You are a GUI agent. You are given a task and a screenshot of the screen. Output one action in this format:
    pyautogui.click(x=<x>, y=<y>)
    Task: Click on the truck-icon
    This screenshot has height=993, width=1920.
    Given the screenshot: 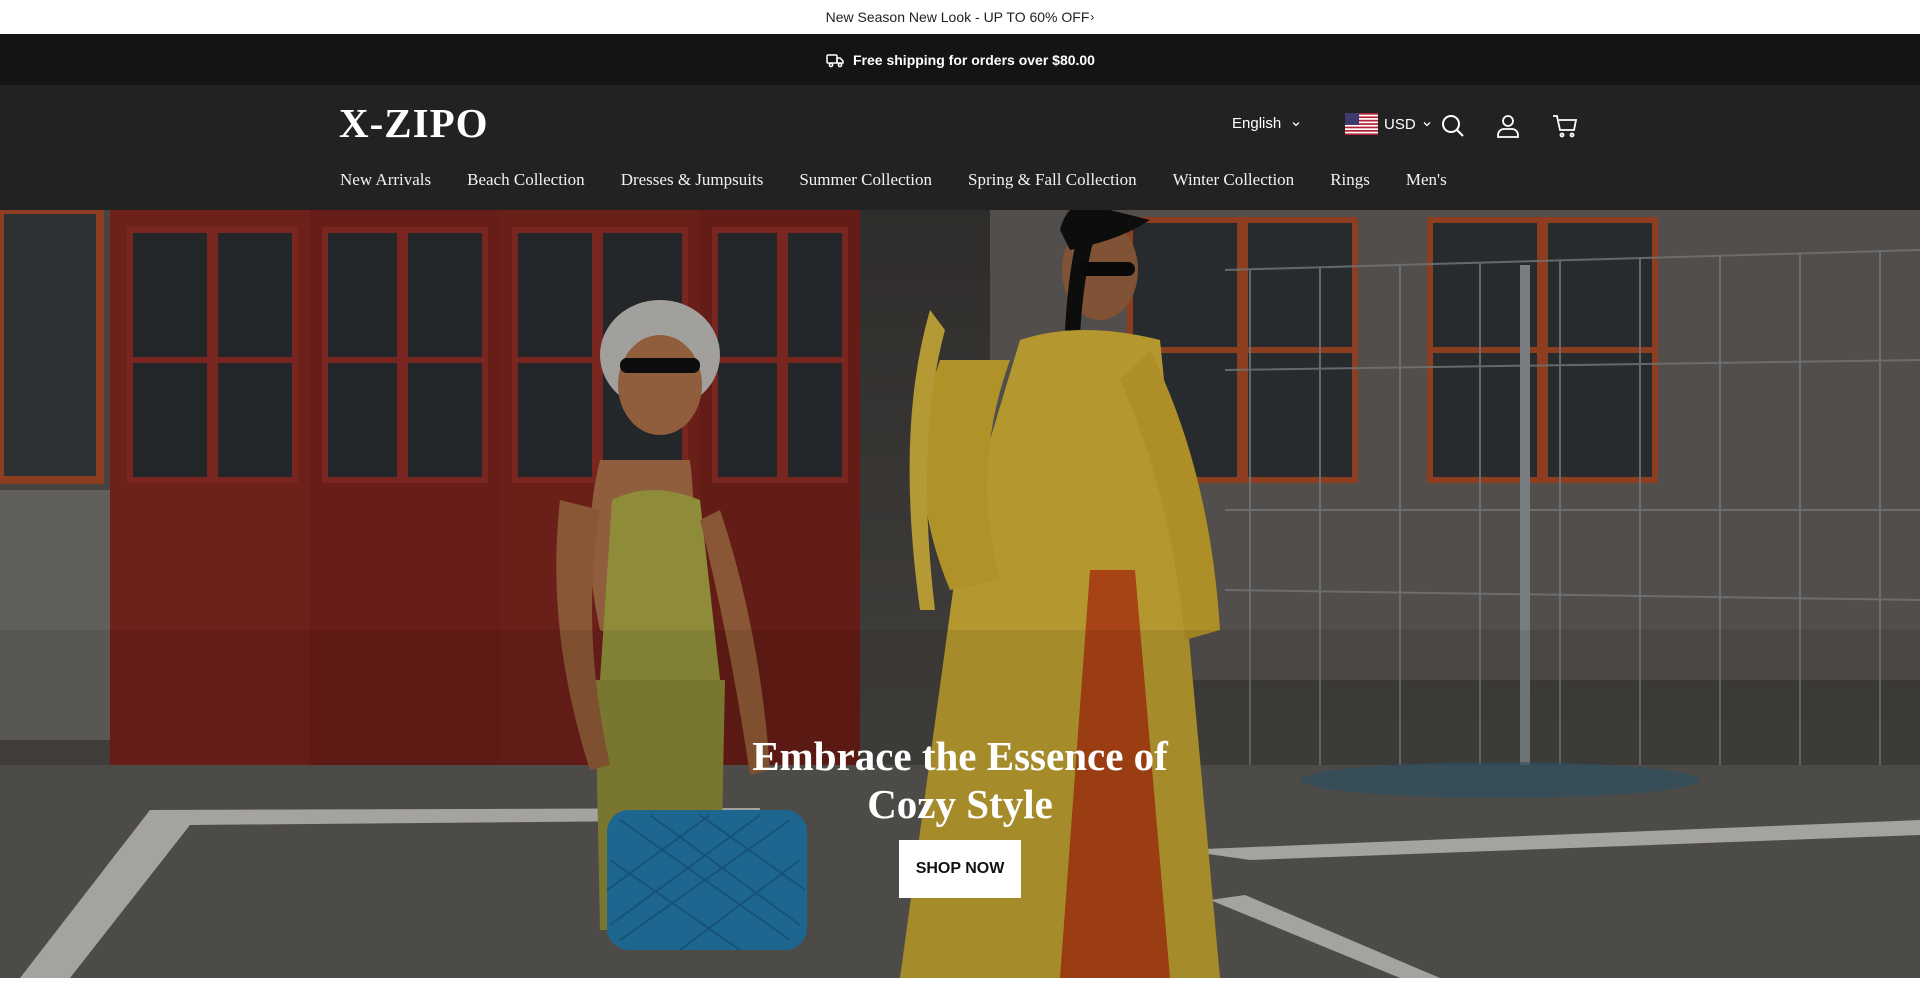 What is the action you would take?
    pyautogui.click(x=835, y=60)
    